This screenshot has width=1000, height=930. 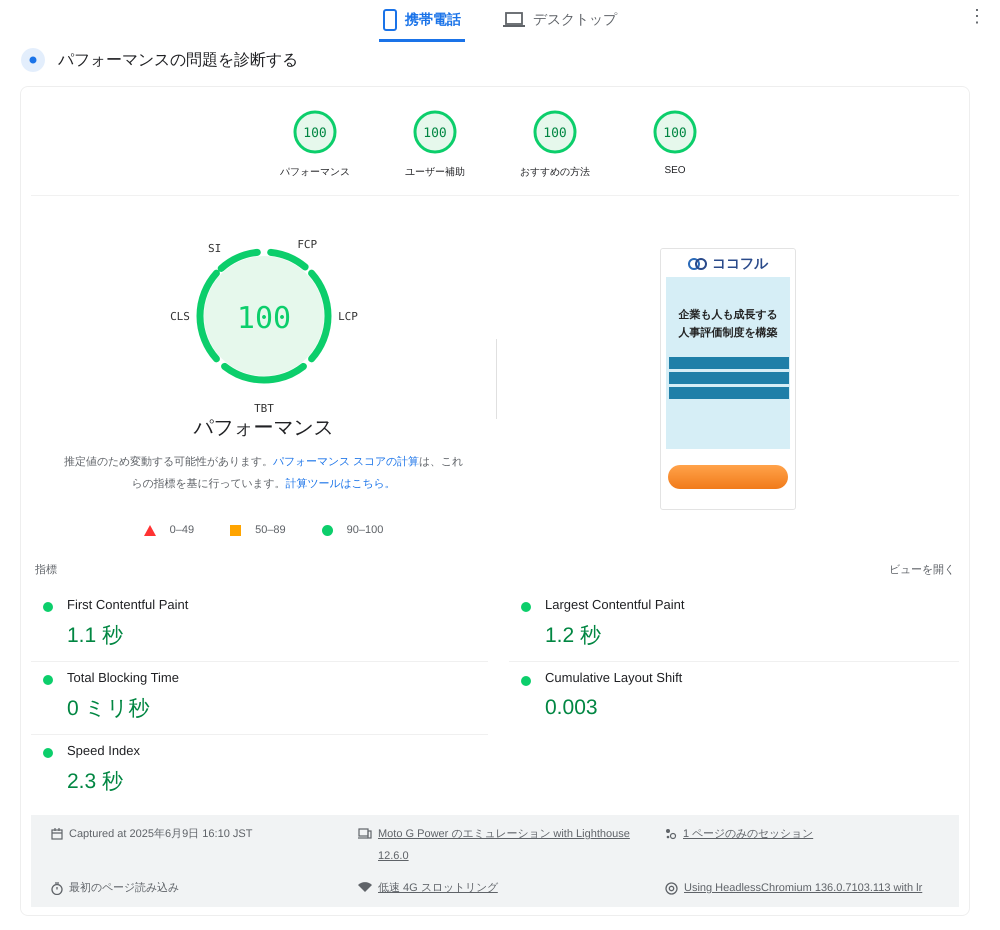 What do you see at coordinates (315, 172) in the screenshot?
I see `category-label: パフォーマンス` at bounding box center [315, 172].